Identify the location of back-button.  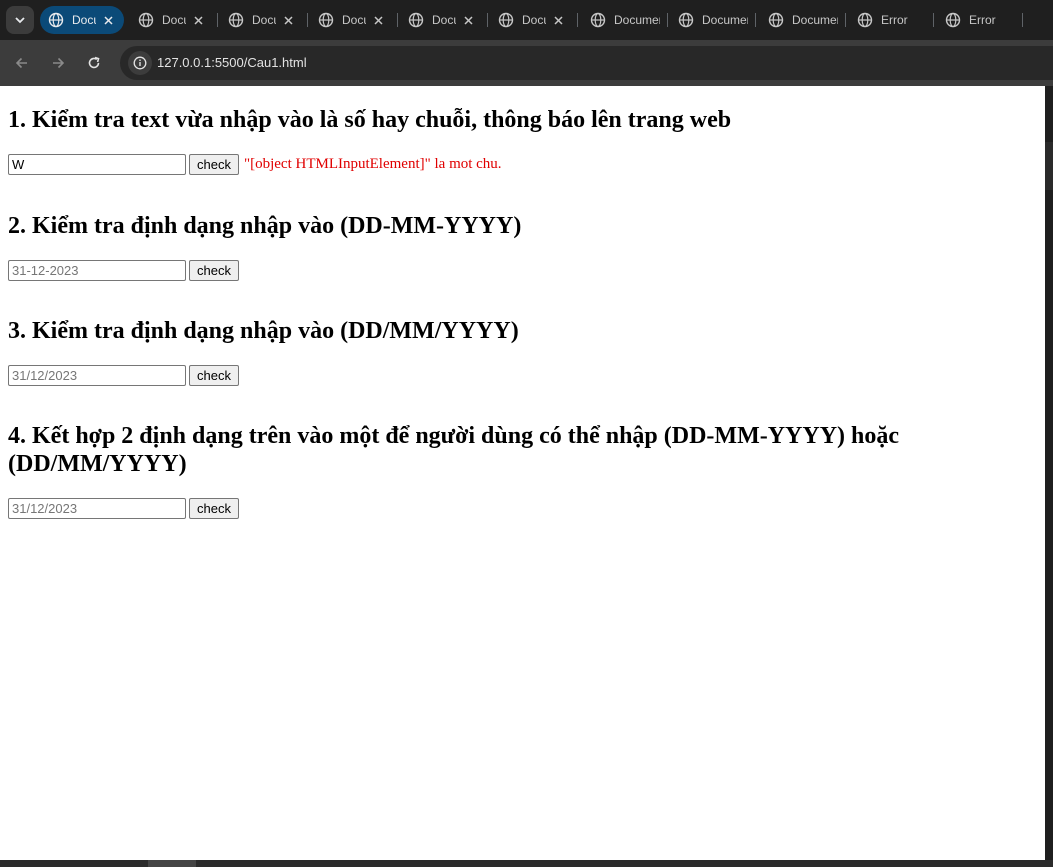
(22, 63).